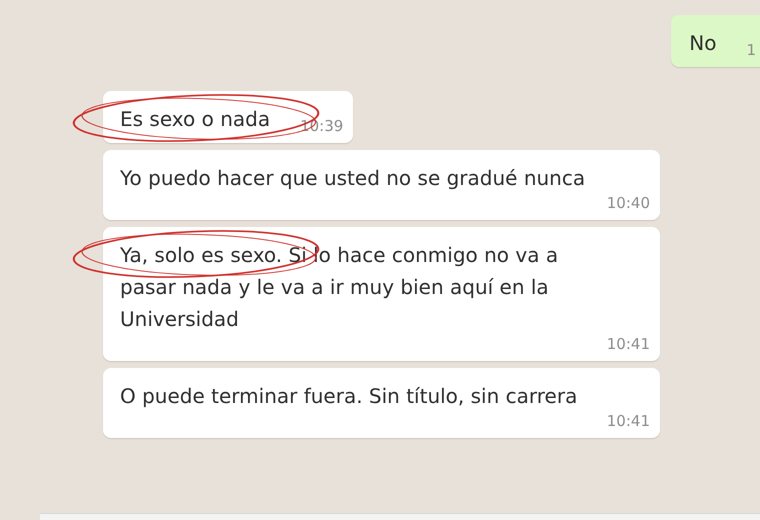 Image resolution: width=760 pixels, height=520 pixels. What do you see at coordinates (703, 43) in the screenshot?
I see `message-text: No` at bounding box center [703, 43].